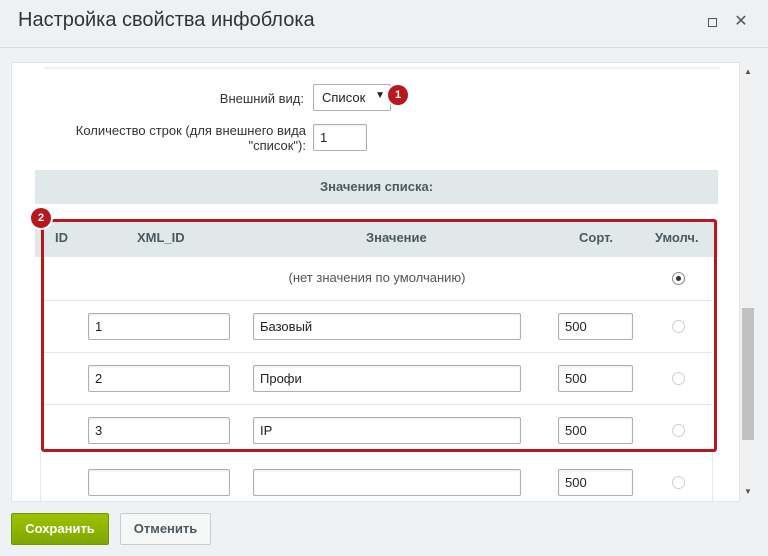 Image resolution: width=768 pixels, height=556 pixels. I want to click on row4-sort-input: 500, so click(595, 482).